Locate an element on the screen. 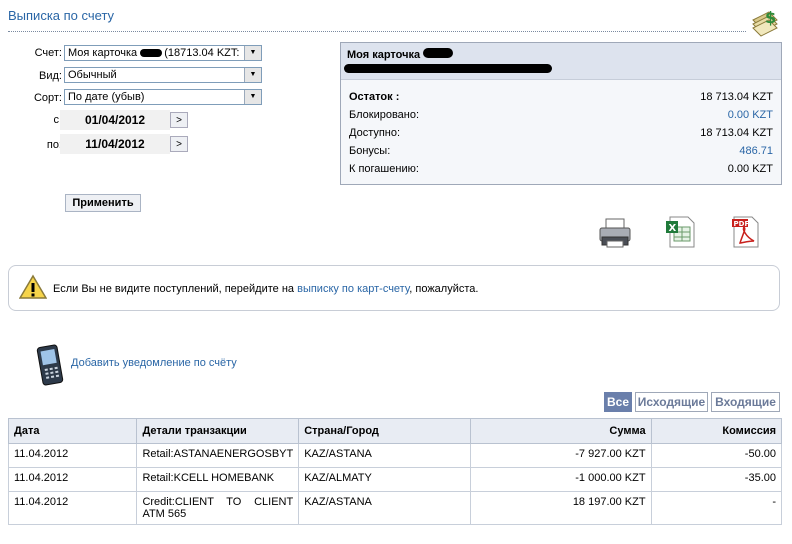 The height and width of the screenshot is (544, 792). card-header: Моя карточка is located at coordinates (561, 61).